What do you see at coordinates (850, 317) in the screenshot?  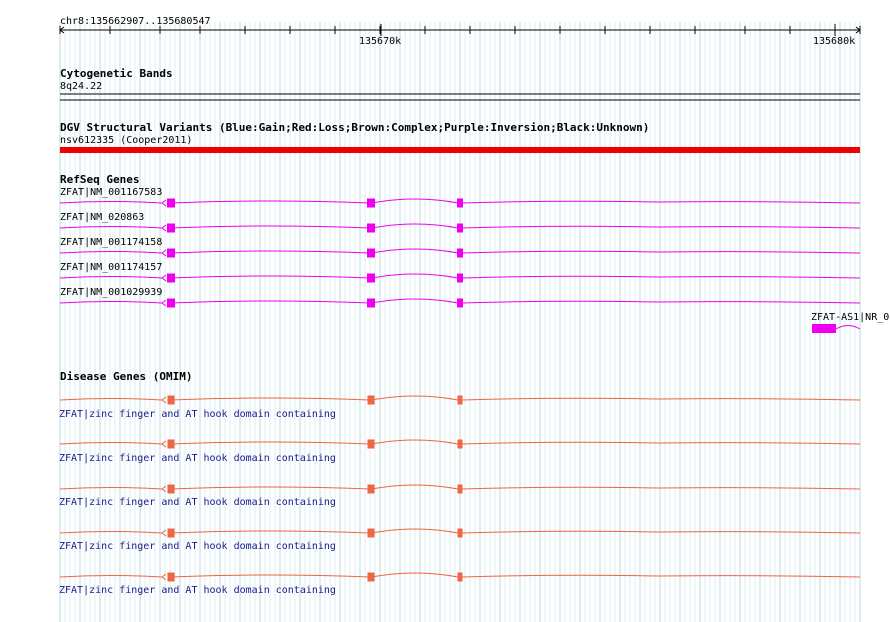 I see `refseq-antisense-label: ZFAT-AS1|NR_0` at bounding box center [850, 317].